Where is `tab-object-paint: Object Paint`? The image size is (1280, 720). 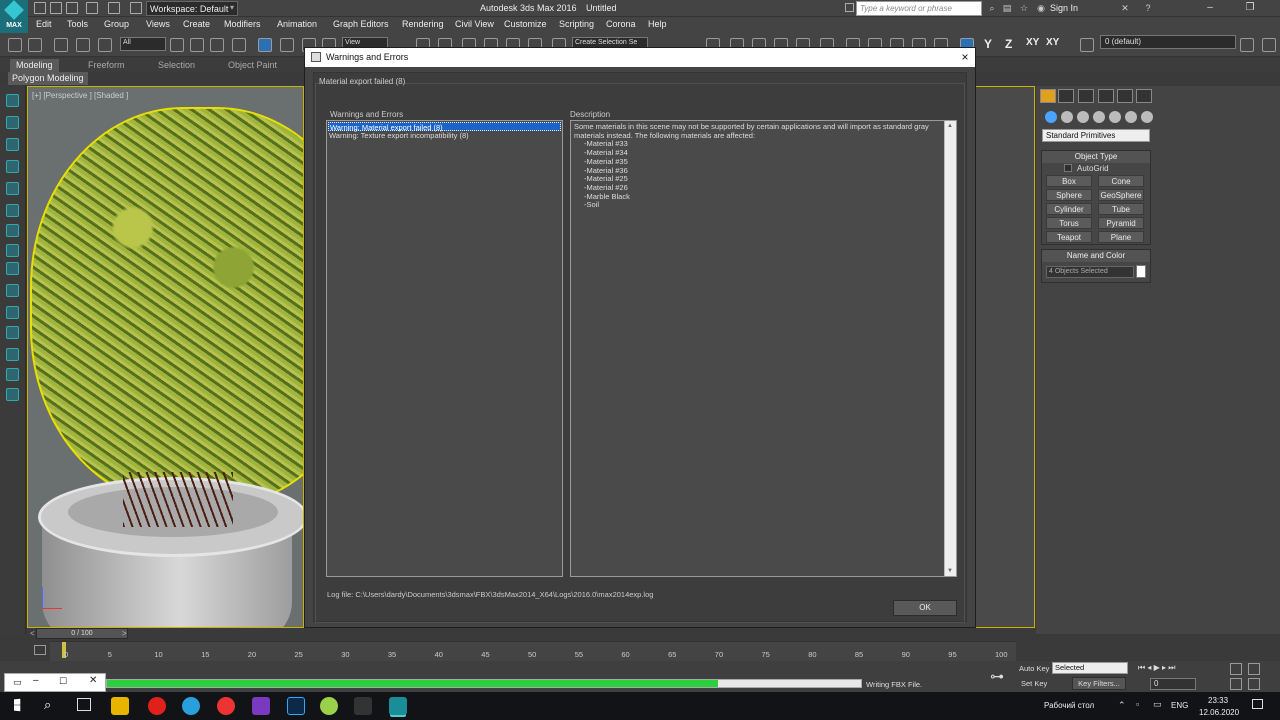 tab-object-paint: Object Paint is located at coordinates (252, 65).